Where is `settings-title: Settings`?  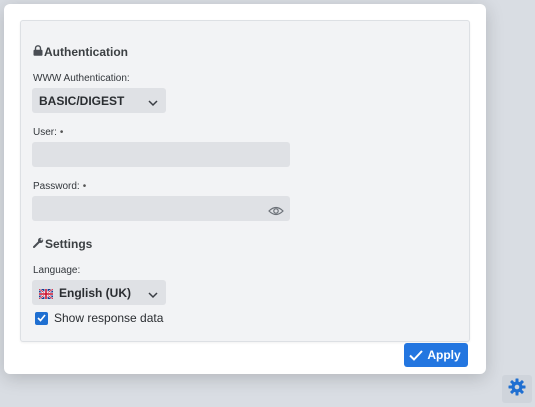 settings-title: Settings is located at coordinates (69, 244).